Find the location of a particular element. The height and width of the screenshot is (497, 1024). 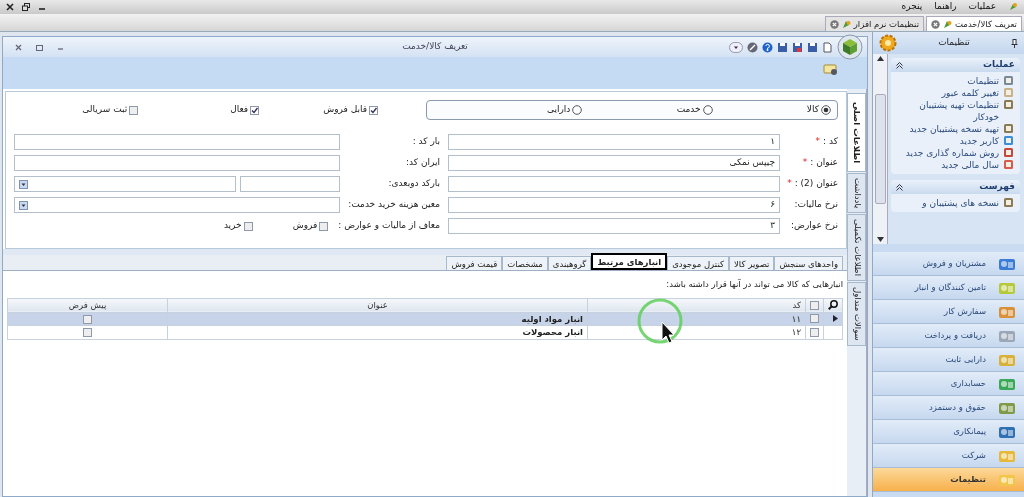

link: تهیه نسخه پشتیبان جدید is located at coordinates (954, 129).